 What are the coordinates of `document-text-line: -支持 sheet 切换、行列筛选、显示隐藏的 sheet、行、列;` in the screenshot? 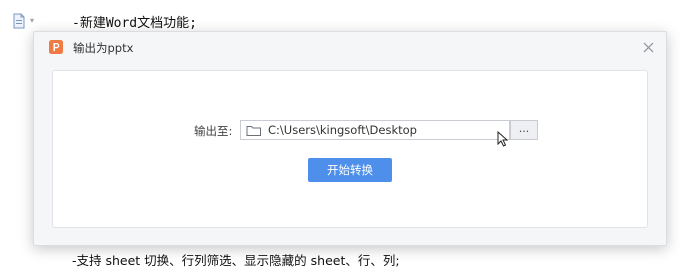 It's located at (236, 260).